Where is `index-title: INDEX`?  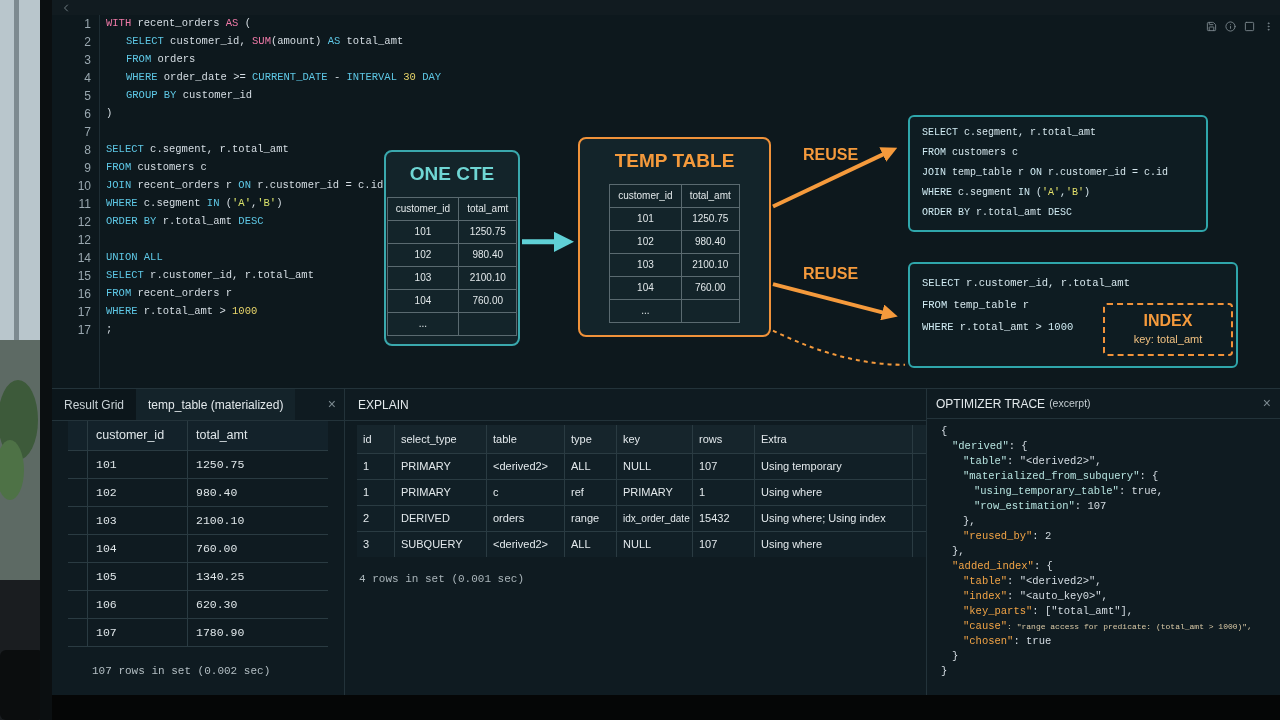 index-title: INDEX is located at coordinates (1168, 321).